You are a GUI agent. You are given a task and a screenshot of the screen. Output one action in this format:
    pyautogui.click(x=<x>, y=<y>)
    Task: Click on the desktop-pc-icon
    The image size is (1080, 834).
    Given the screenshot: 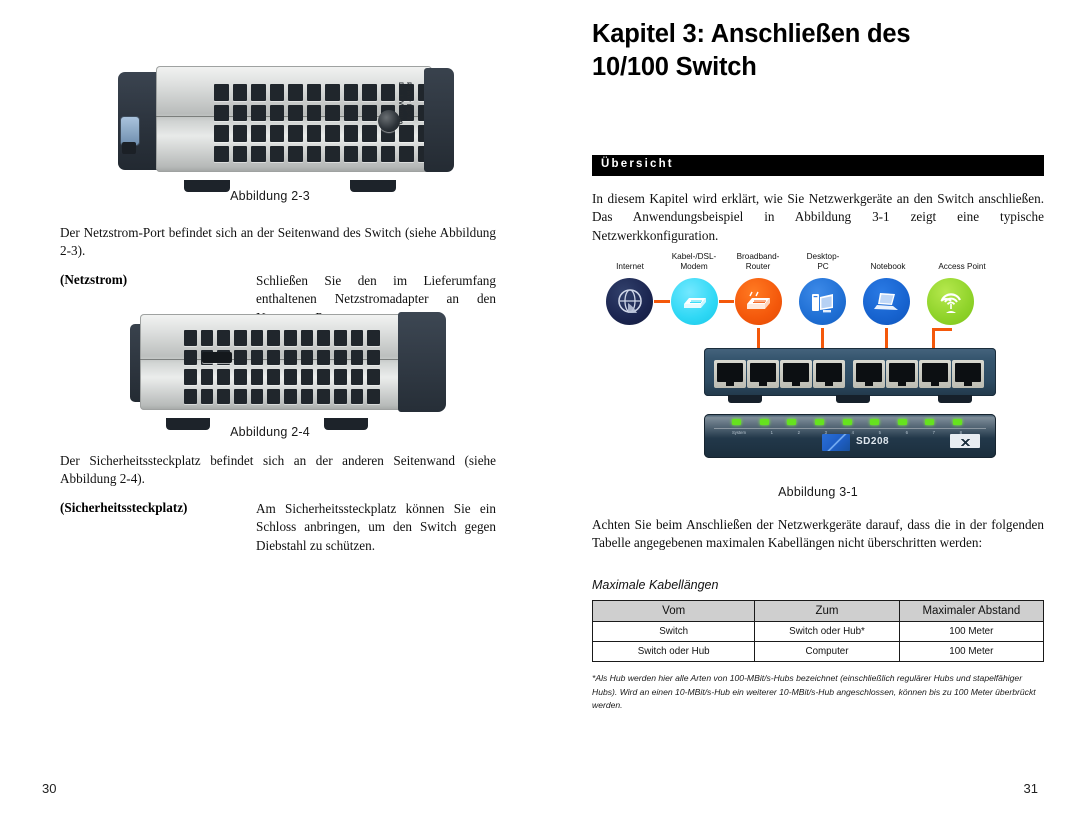 What is the action you would take?
    pyautogui.click(x=822, y=301)
    